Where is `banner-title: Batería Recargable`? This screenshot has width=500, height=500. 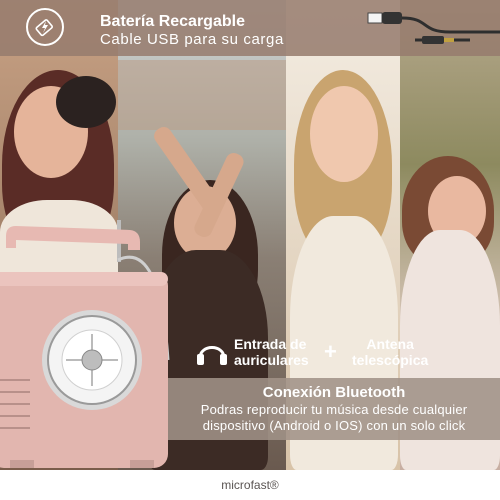
banner-title: Batería Recargable is located at coordinates (172, 21).